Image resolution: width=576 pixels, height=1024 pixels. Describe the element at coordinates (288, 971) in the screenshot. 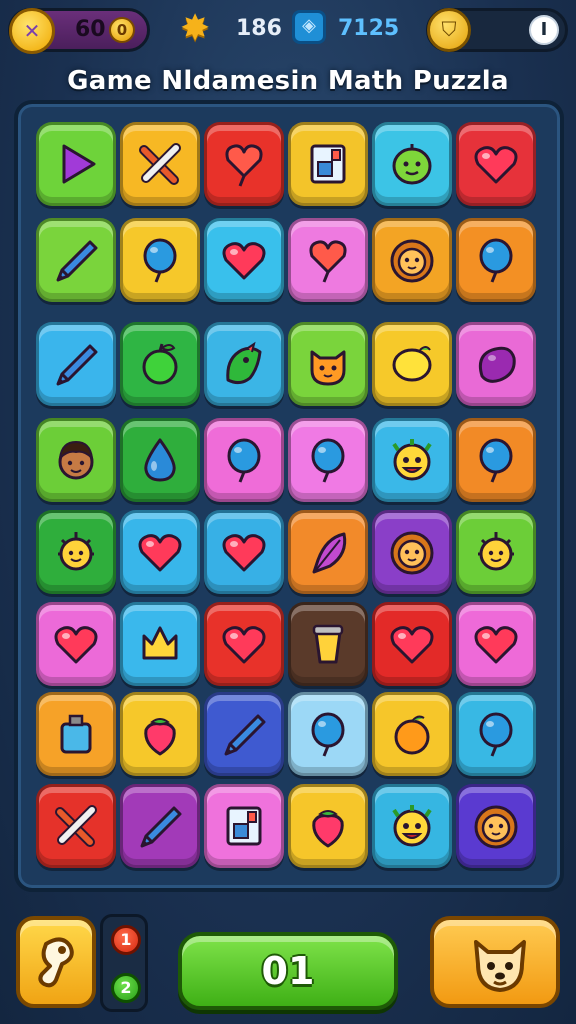

I see `main-action-button: 01` at that location.